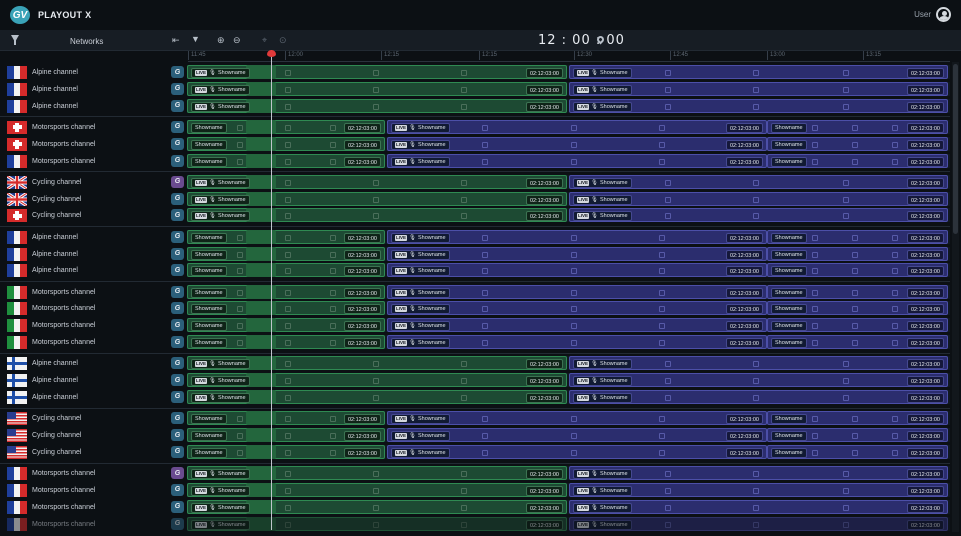  What do you see at coordinates (221, 40) in the screenshot?
I see `zoom-in-icon: ⊕` at bounding box center [221, 40].